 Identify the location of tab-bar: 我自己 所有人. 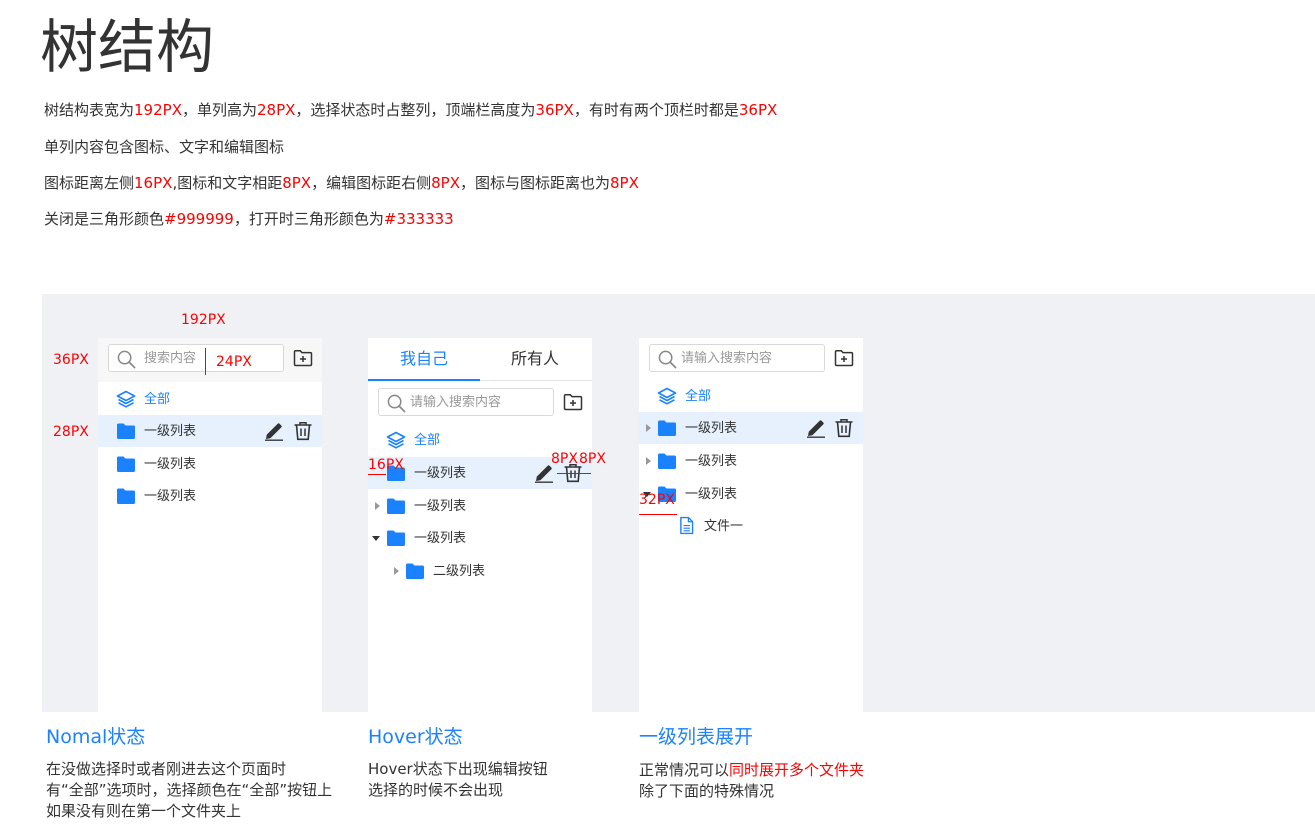
(480, 359).